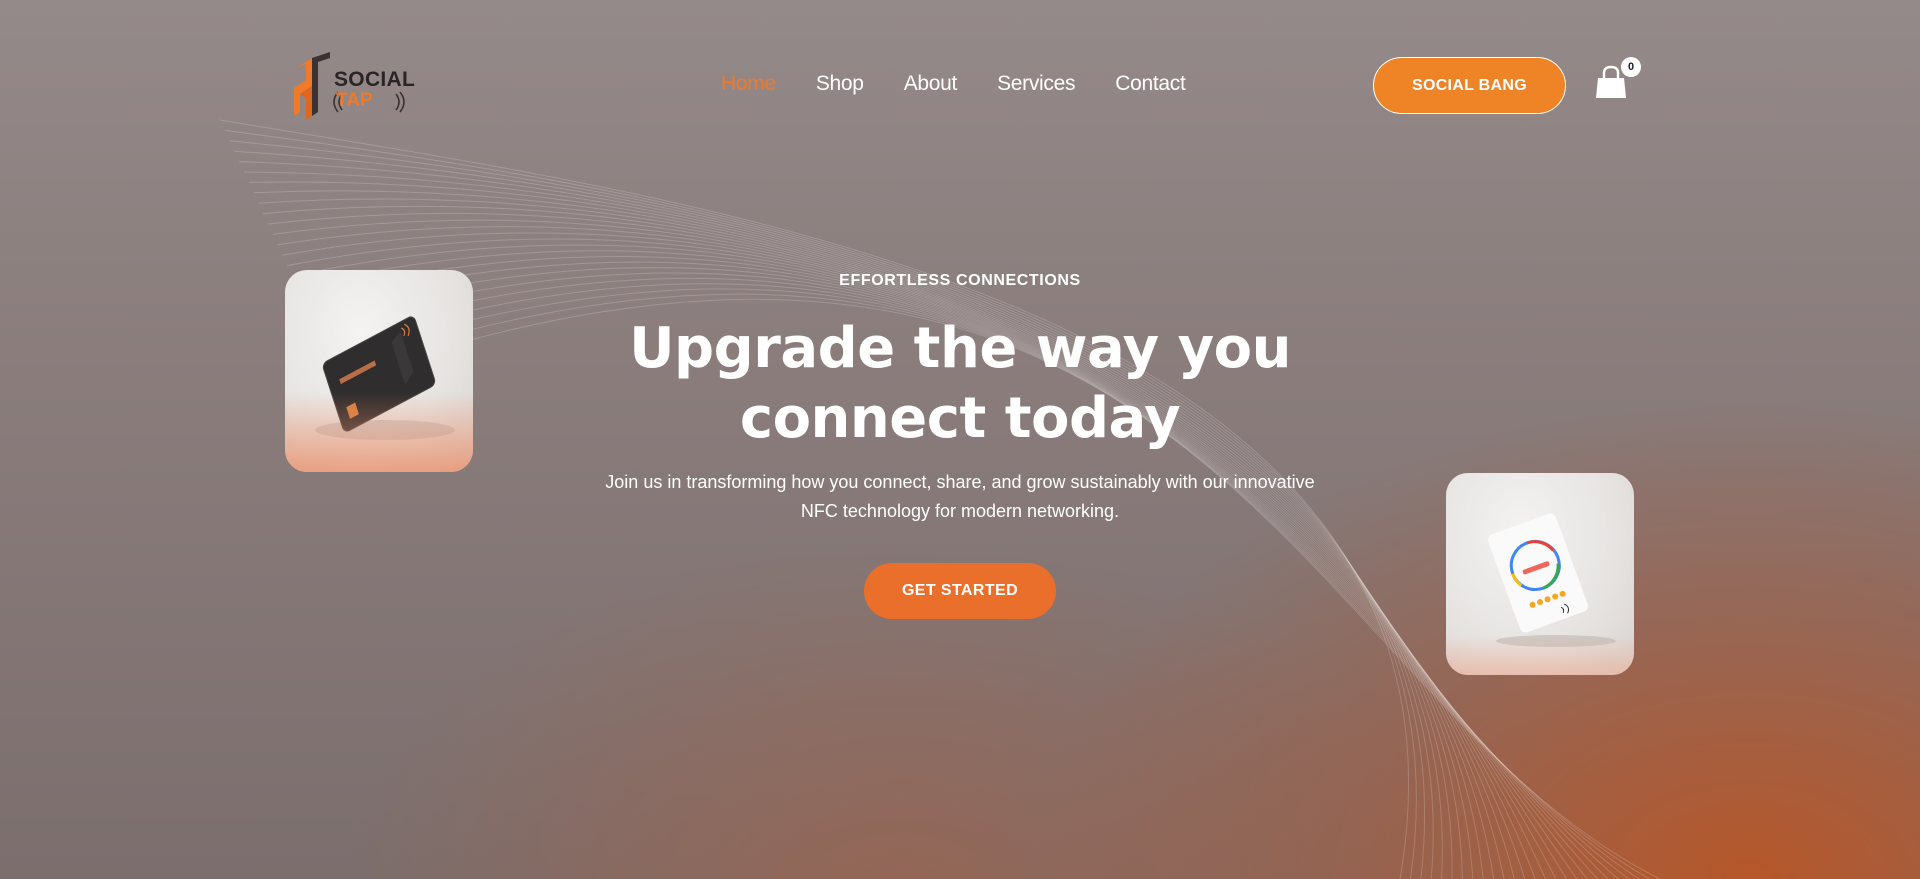 The width and height of the screenshot is (1920, 879). I want to click on main-nav: Home Shop About Services Contact, so click(953, 84).